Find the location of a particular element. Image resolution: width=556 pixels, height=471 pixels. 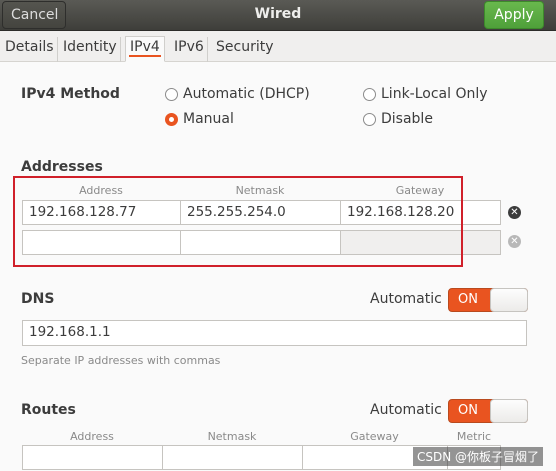

dns-label: DNS is located at coordinates (38, 299).